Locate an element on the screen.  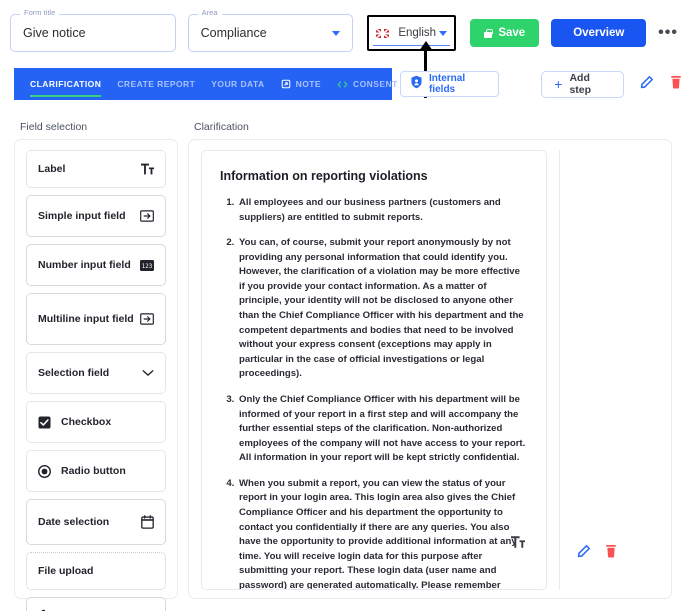
field-item-file-upload: File upload is located at coordinates (96, 571).